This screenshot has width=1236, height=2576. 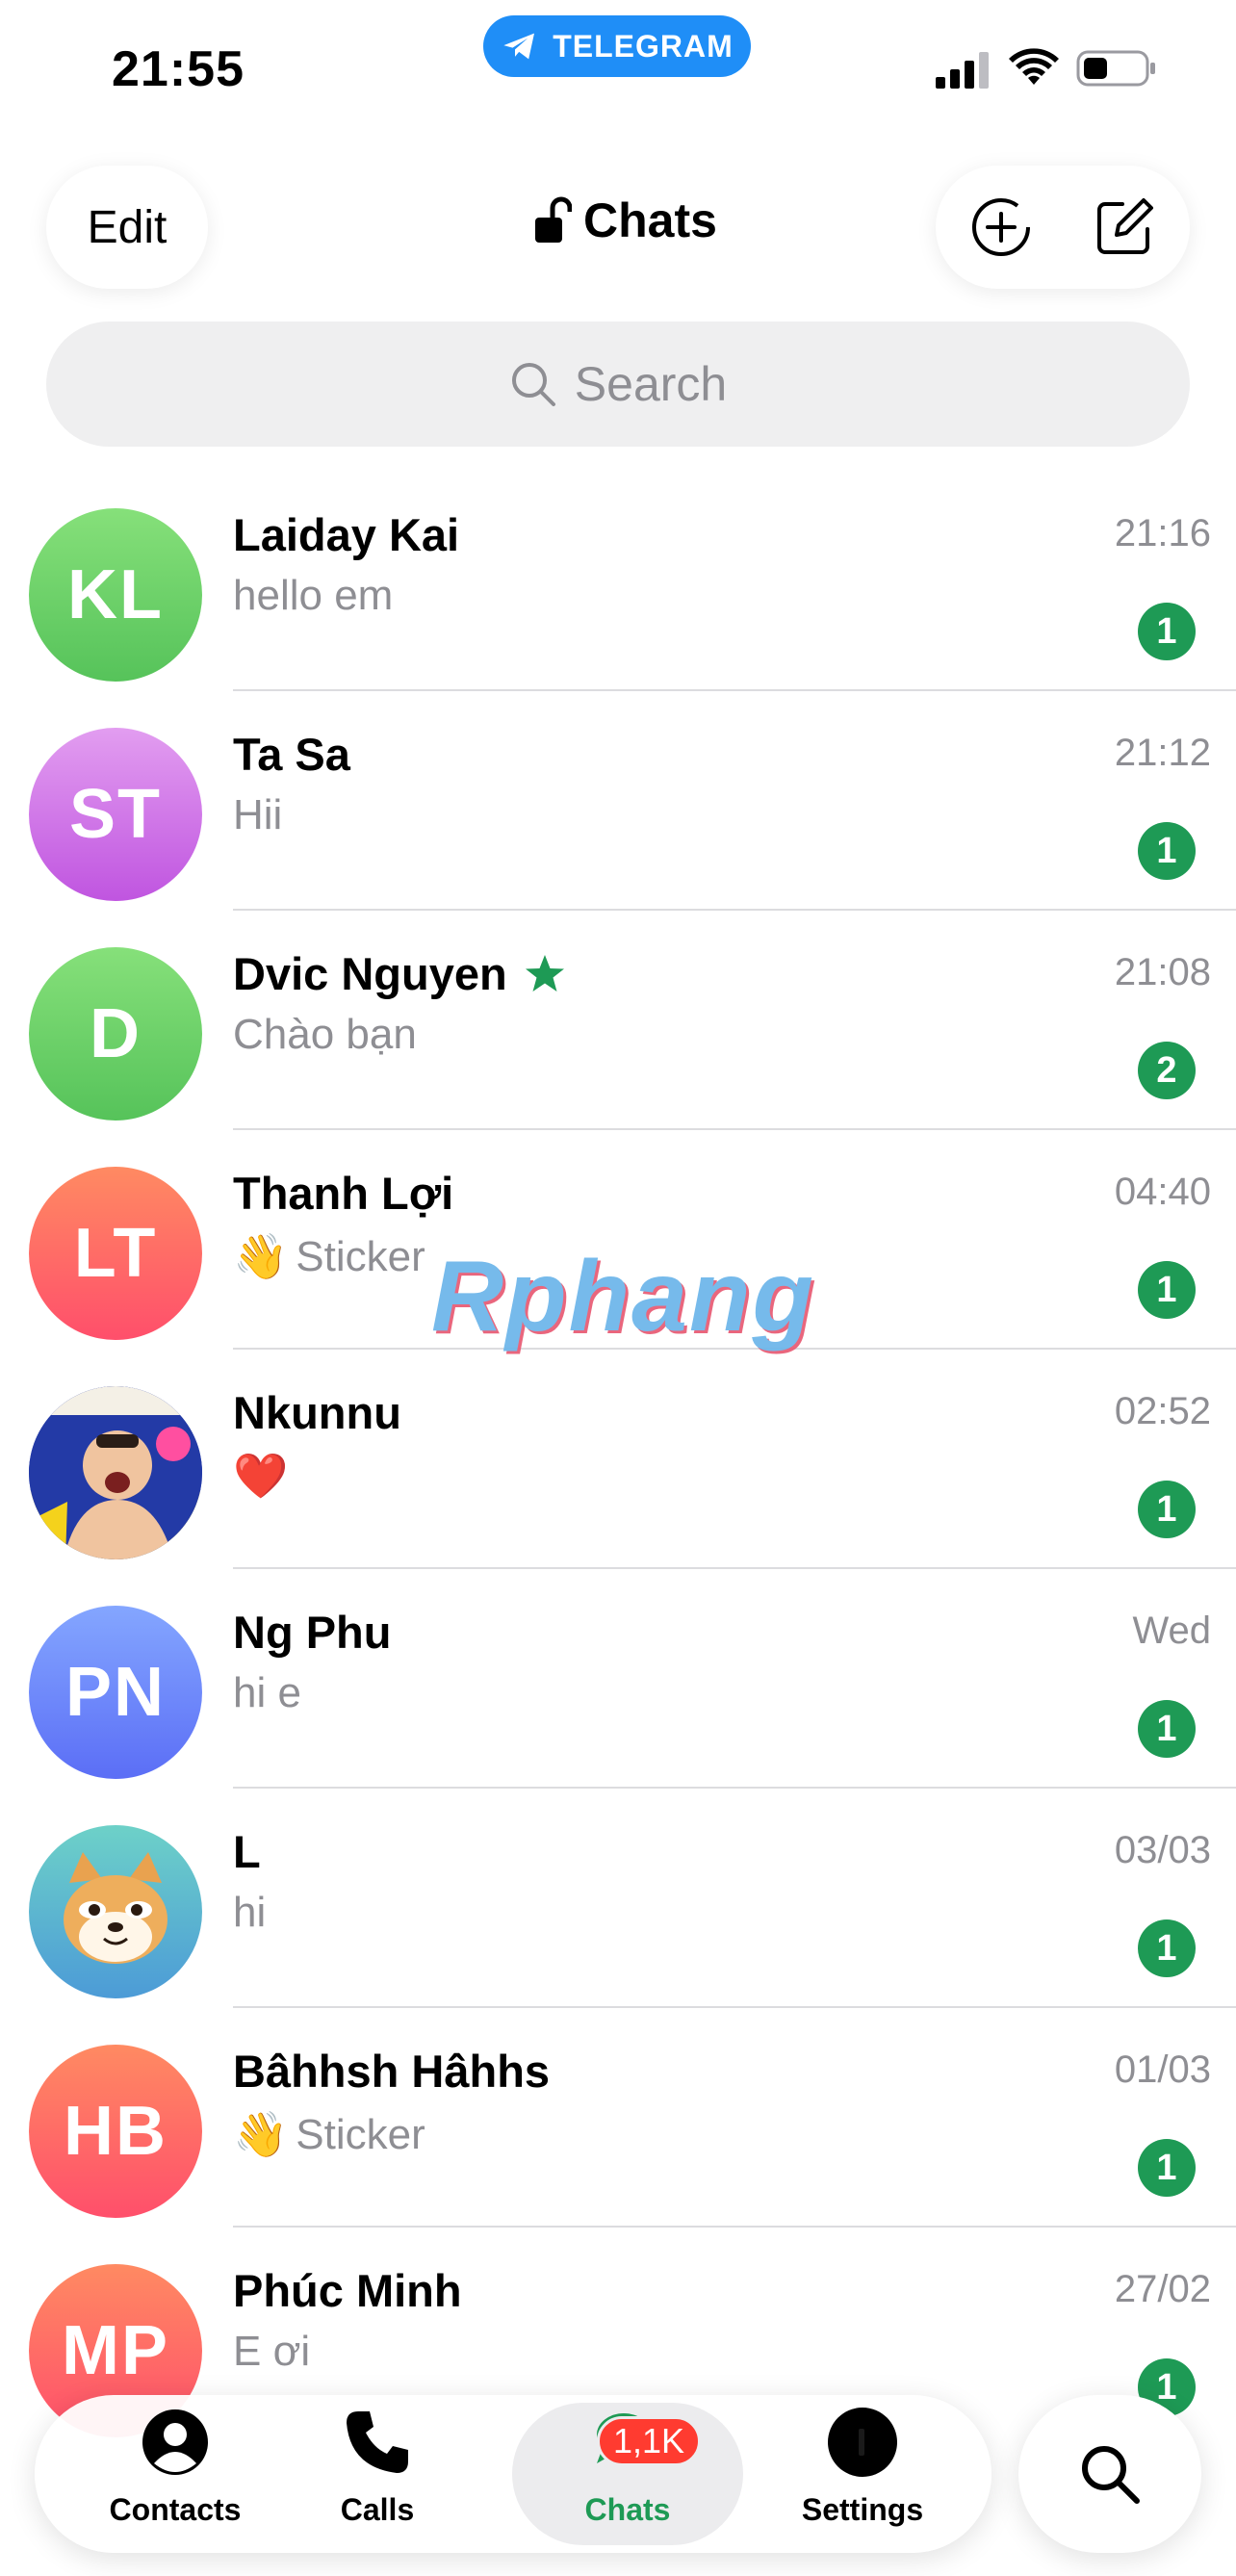 What do you see at coordinates (618, 1679) in the screenshot?
I see `chat-row-ng-phu: PN Ng Phu hi e Wed 1` at bounding box center [618, 1679].